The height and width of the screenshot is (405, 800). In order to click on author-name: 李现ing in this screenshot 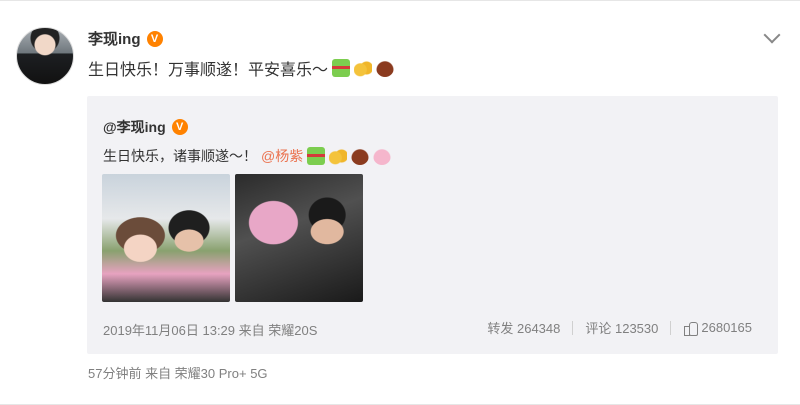, I will do `click(114, 38)`.